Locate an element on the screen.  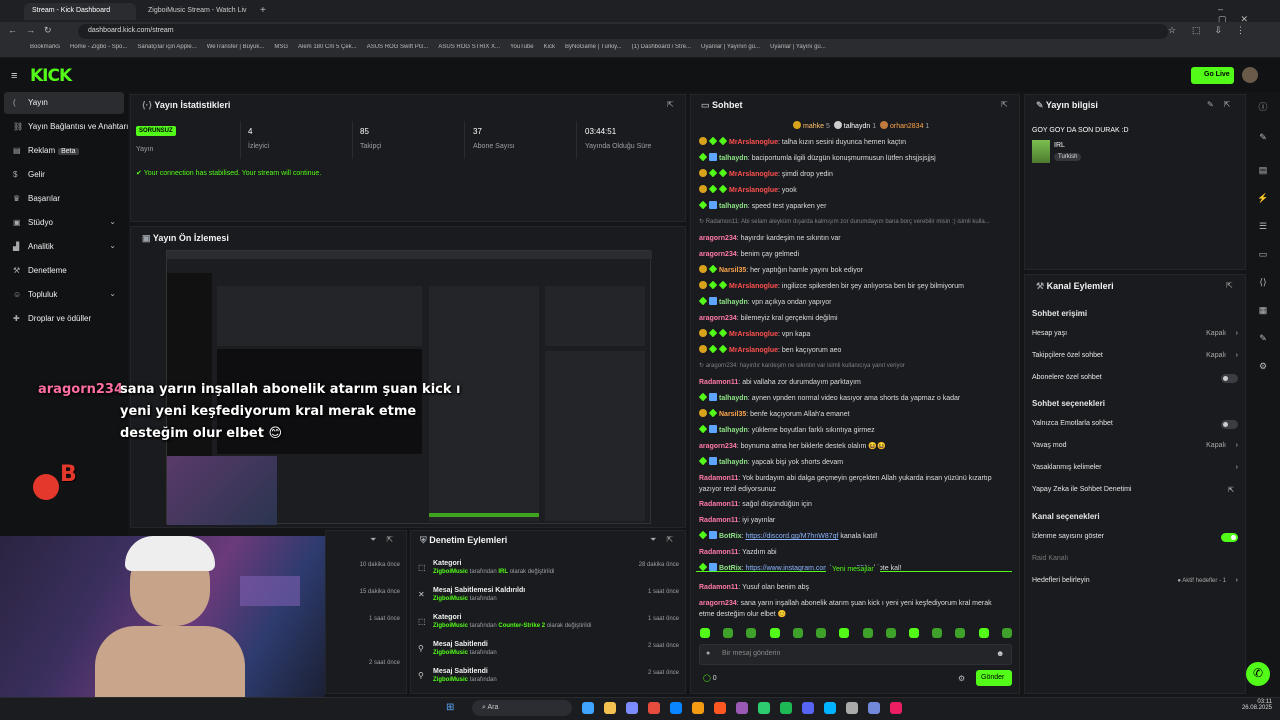
setting-value: Kapalı is located at coordinates (1216, 445).